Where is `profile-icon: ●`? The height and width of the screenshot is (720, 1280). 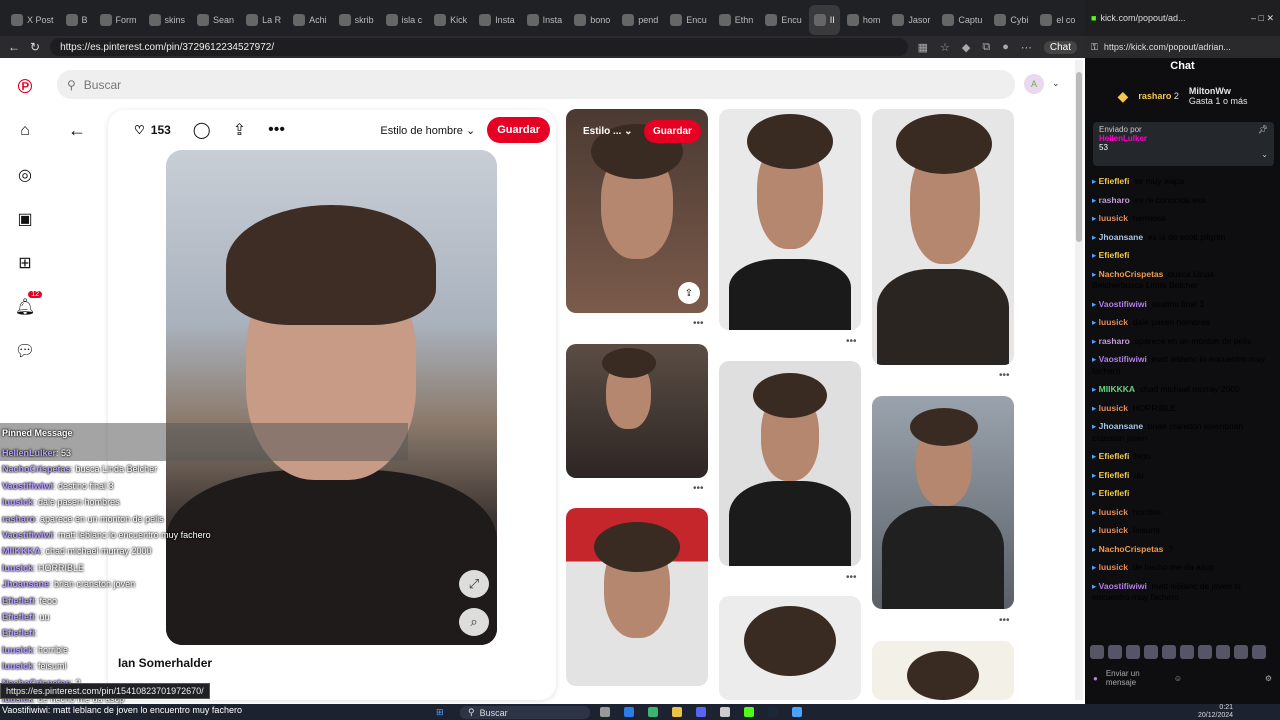 profile-icon: ● is located at coordinates (1005, 47).